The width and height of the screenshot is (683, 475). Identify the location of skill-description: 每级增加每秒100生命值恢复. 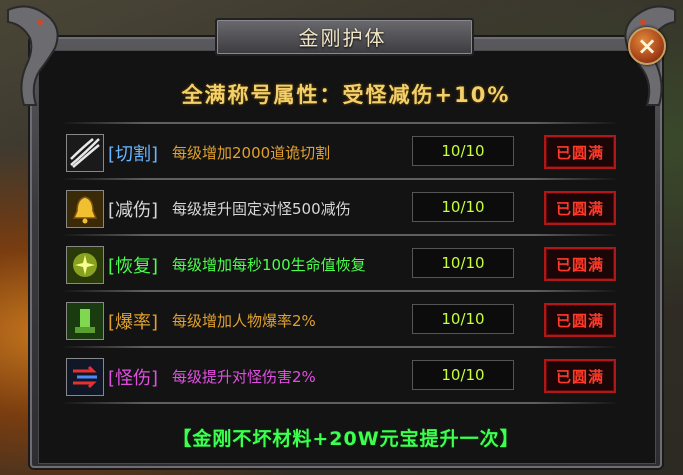
(269, 265).